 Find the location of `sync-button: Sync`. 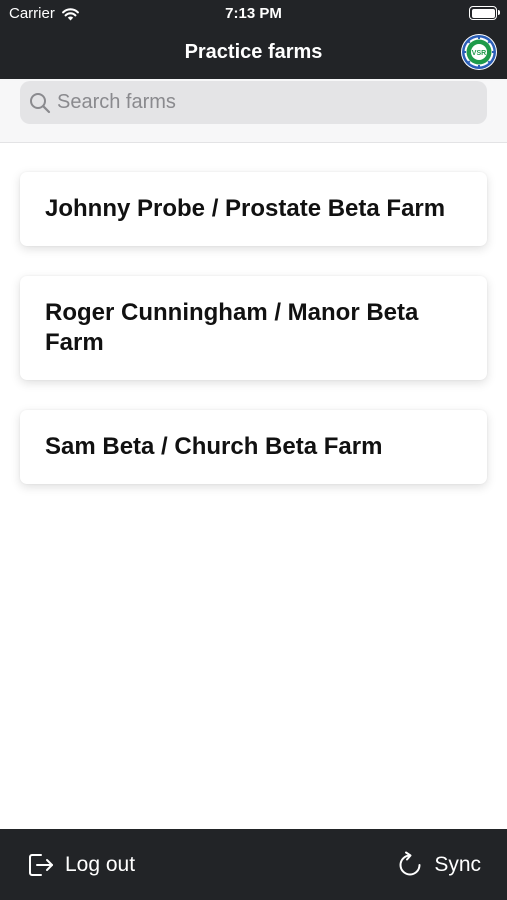

sync-button: Sync is located at coordinates (438, 865).